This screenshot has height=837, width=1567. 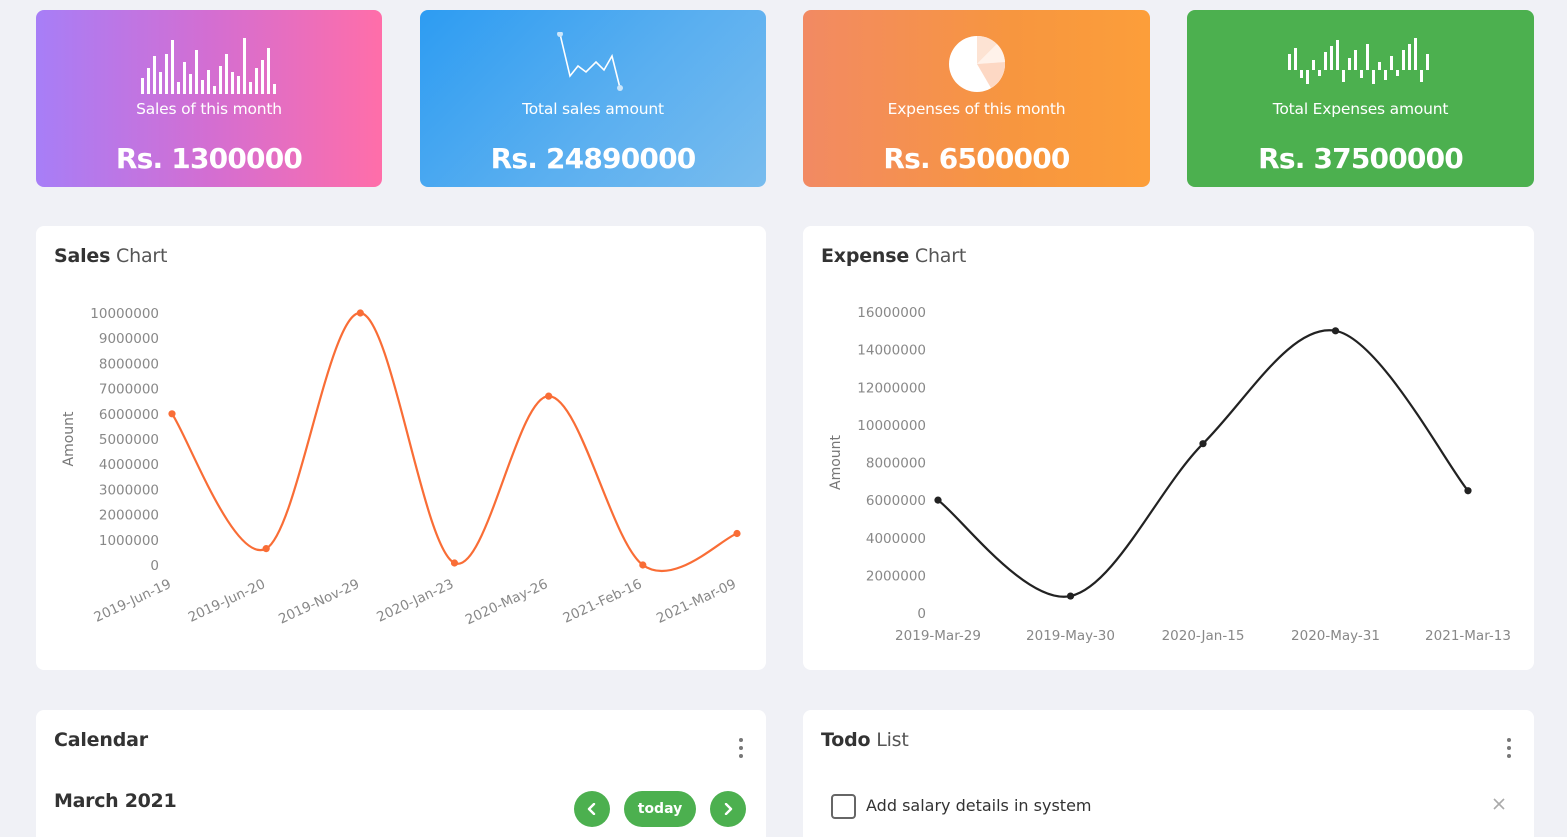 What do you see at coordinates (1468, 636) in the screenshot?
I see `x-tick-label: 2021-Mar-13` at bounding box center [1468, 636].